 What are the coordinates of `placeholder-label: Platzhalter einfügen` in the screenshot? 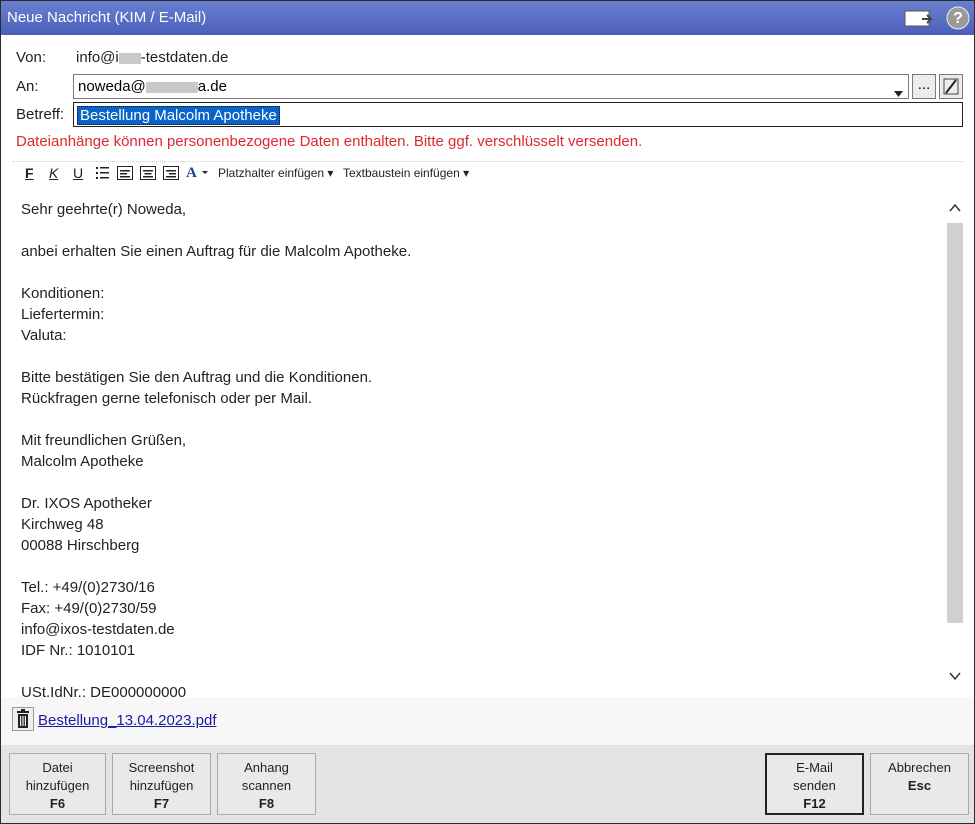 It's located at (271, 173).